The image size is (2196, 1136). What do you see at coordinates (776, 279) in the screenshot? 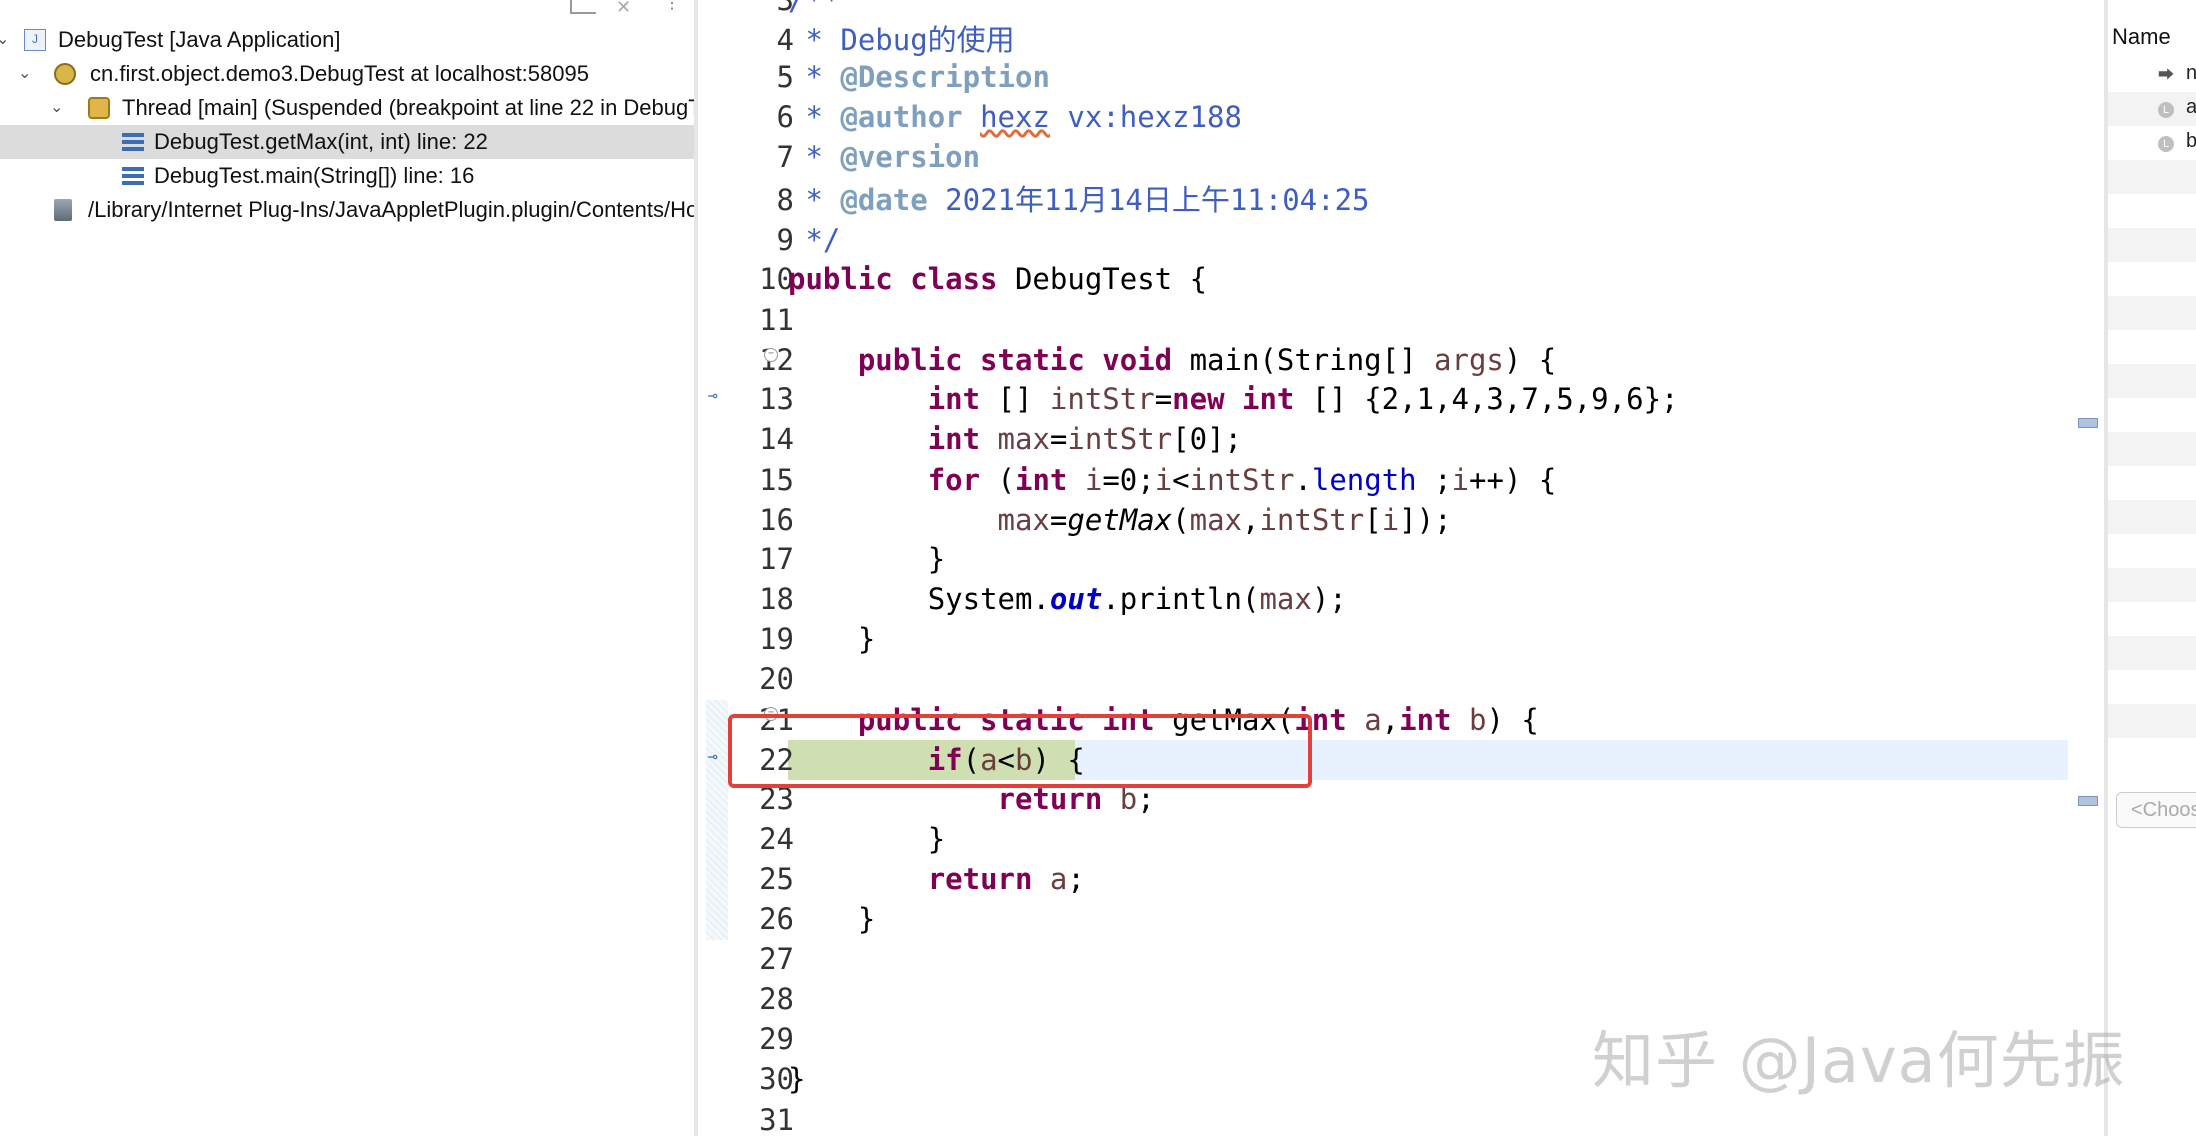
I see `line-number: 10` at bounding box center [776, 279].